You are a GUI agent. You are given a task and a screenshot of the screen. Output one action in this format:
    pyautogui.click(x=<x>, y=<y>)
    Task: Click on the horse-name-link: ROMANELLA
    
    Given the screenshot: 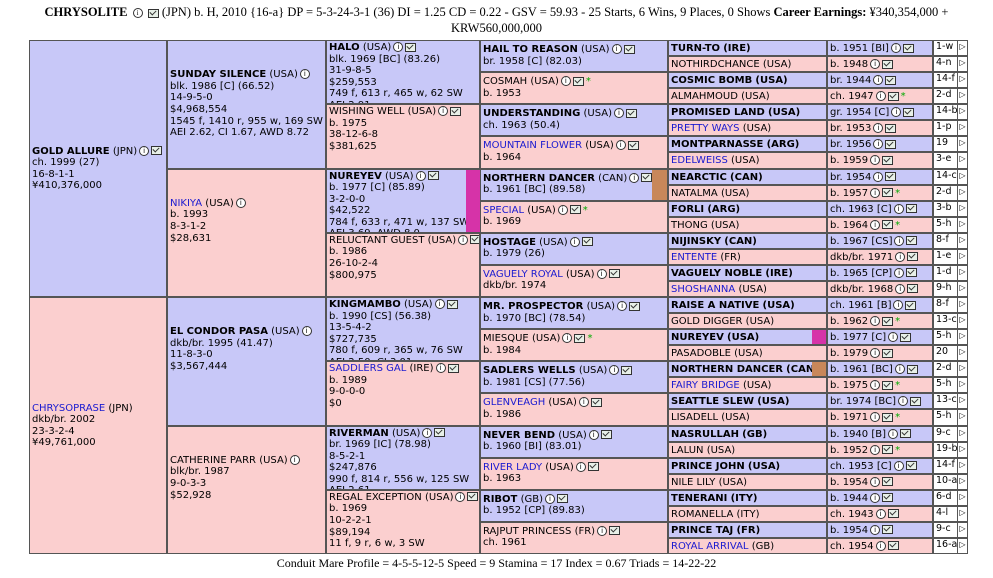 What is the action you would take?
    pyautogui.click(x=702, y=514)
    